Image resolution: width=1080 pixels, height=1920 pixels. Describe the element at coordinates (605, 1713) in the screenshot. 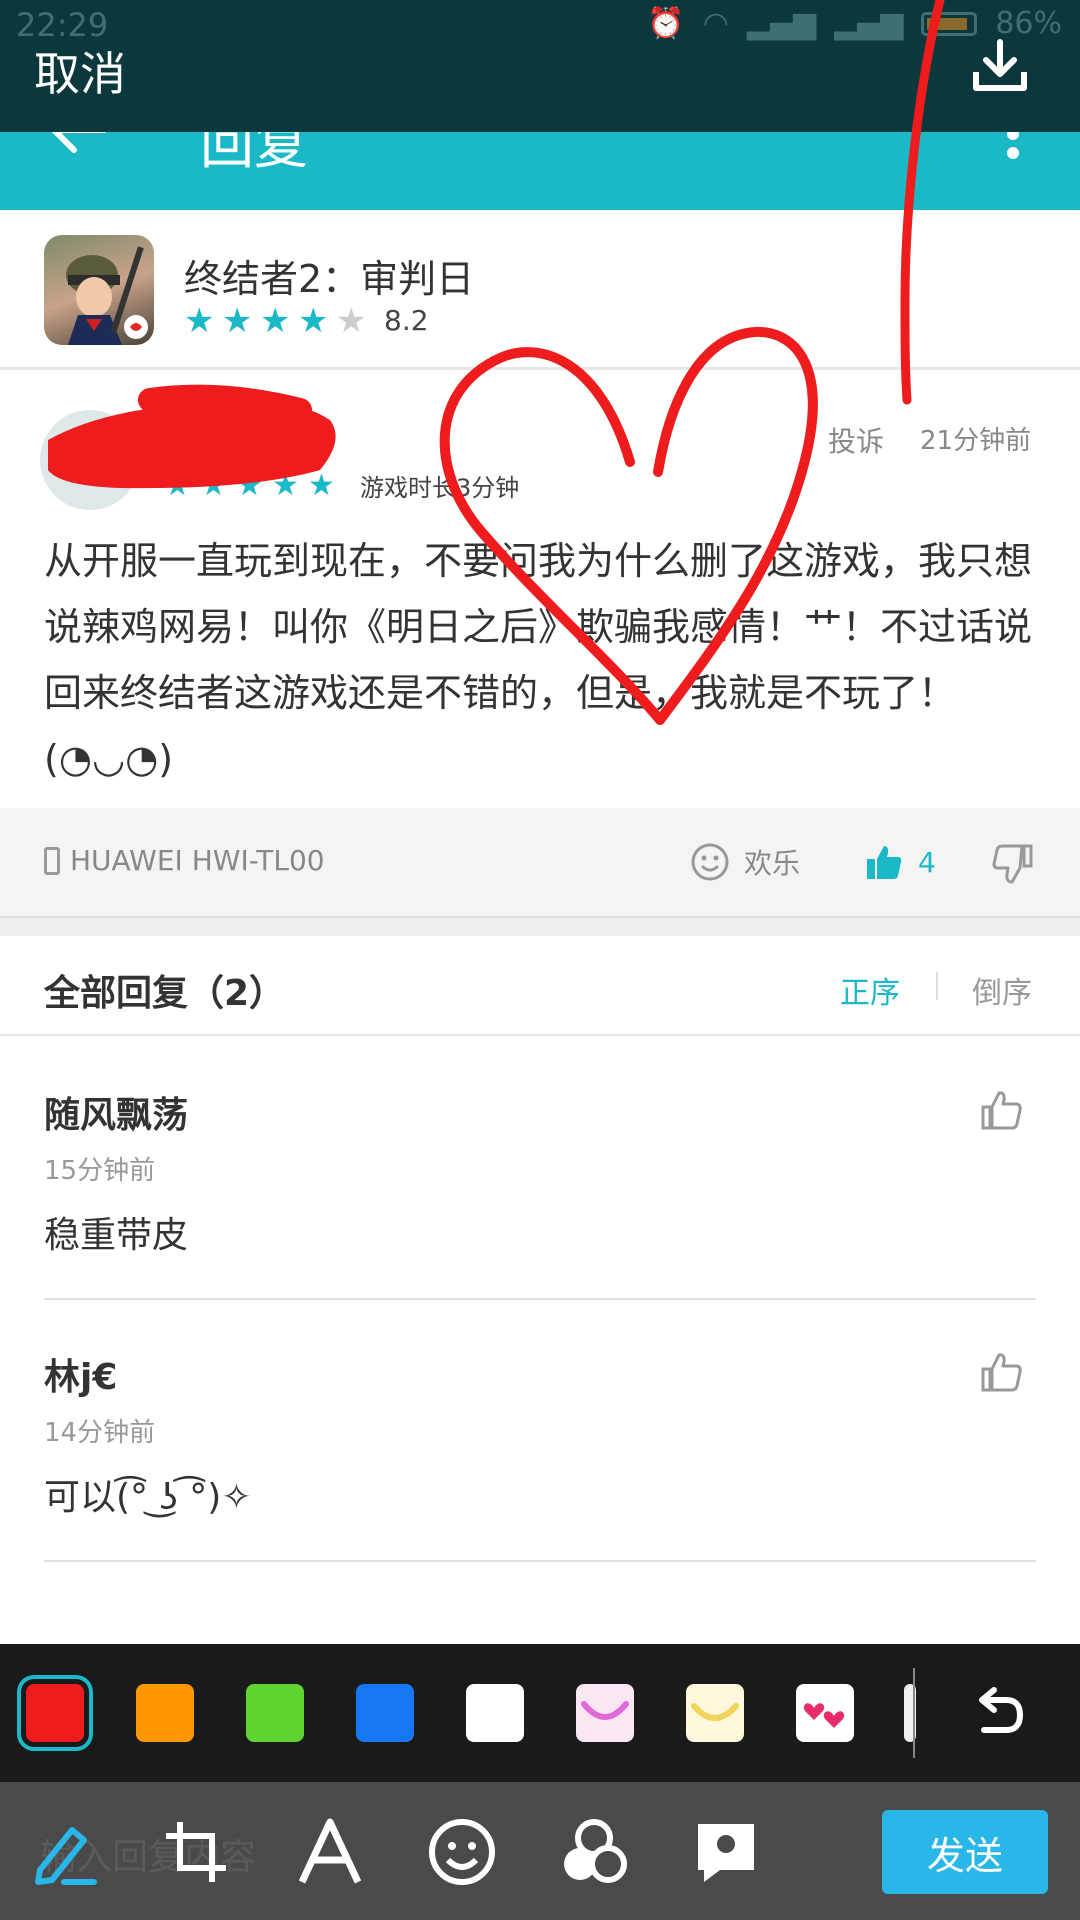

I see `brush-pink-wave` at that location.